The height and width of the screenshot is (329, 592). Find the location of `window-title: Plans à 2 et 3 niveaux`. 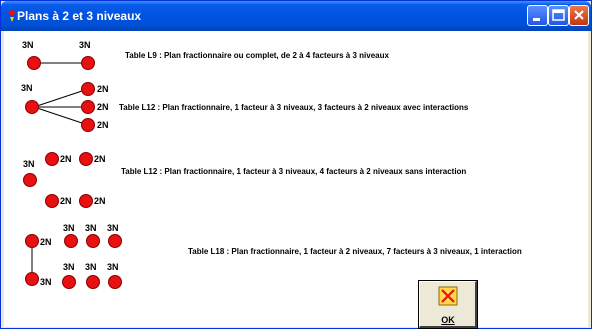

window-title: Plans à 2 et 3 niveaux is located at coordinates (79, 16).